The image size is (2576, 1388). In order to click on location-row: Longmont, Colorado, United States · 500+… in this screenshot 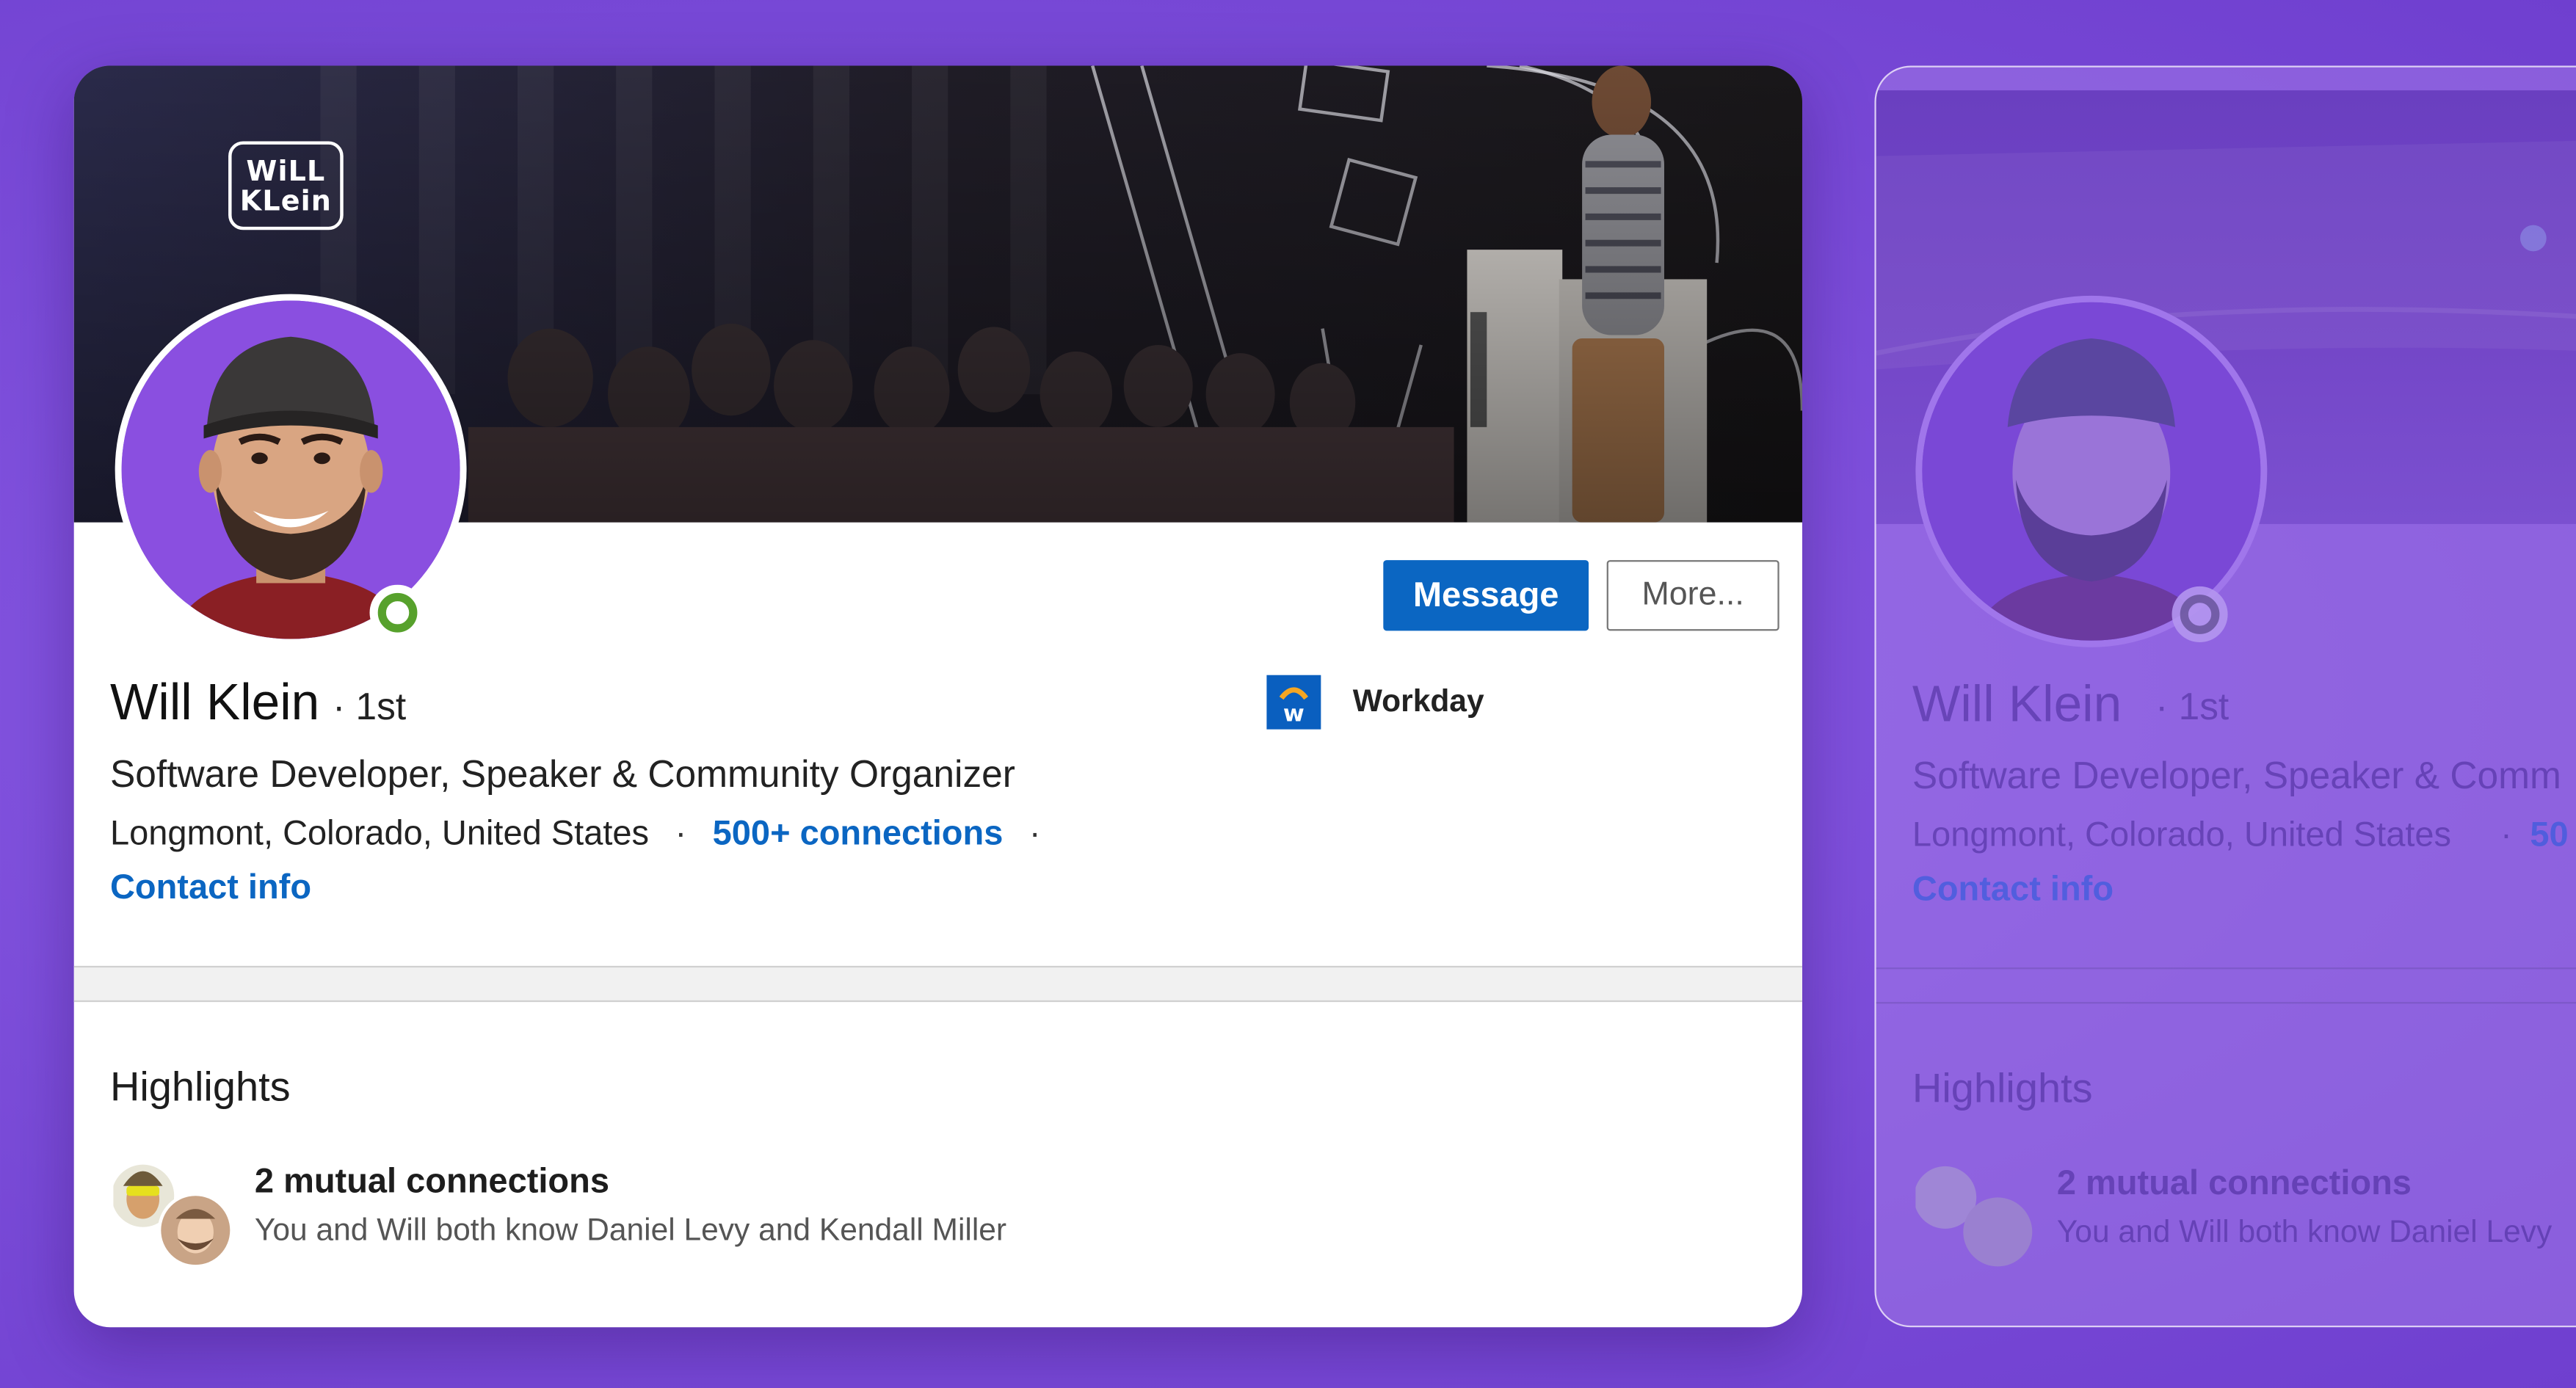, I will do `click(584, 834)`.